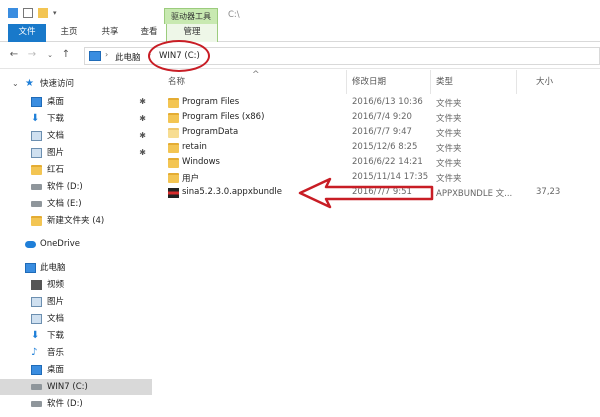  I want to click on sidebar-item-pc-drive-d: 软件 (D:), so click(76, 404).